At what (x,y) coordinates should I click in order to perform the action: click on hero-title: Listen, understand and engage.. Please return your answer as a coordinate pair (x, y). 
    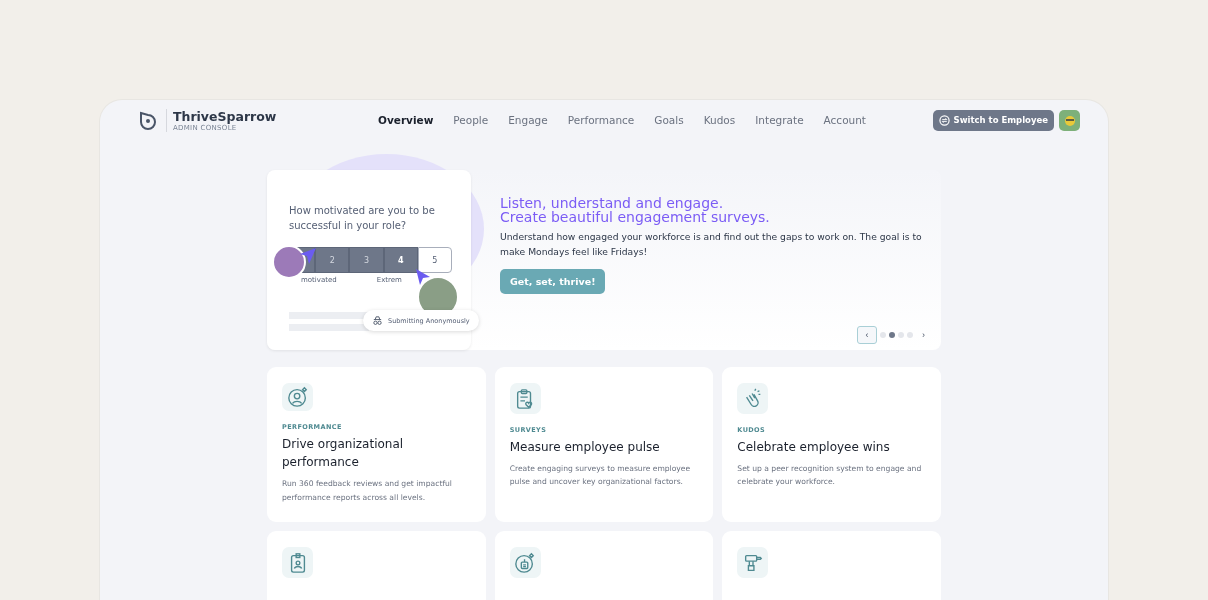
    Looking at the image, I should click on (612, 203).